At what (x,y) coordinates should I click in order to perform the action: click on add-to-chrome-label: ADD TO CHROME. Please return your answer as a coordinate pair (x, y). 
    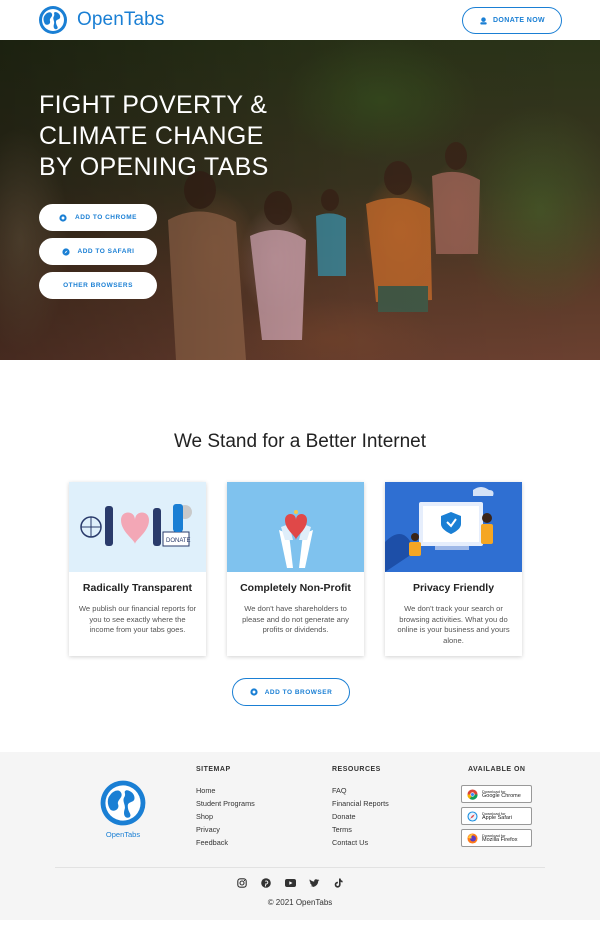
    Looking at the image, I should click on (106, 217).